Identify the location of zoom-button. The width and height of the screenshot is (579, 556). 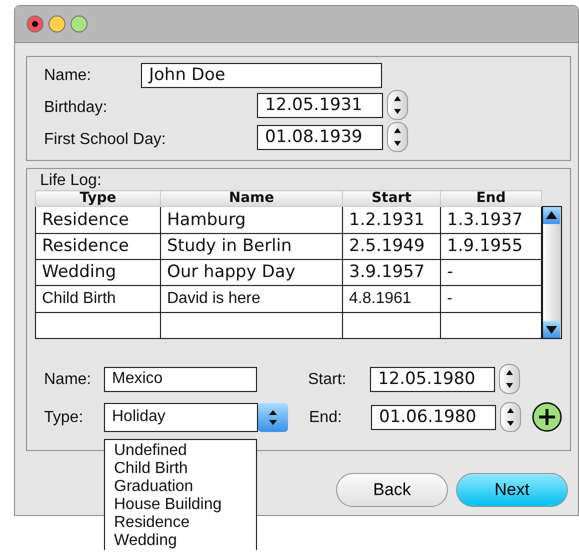
(79, 24).